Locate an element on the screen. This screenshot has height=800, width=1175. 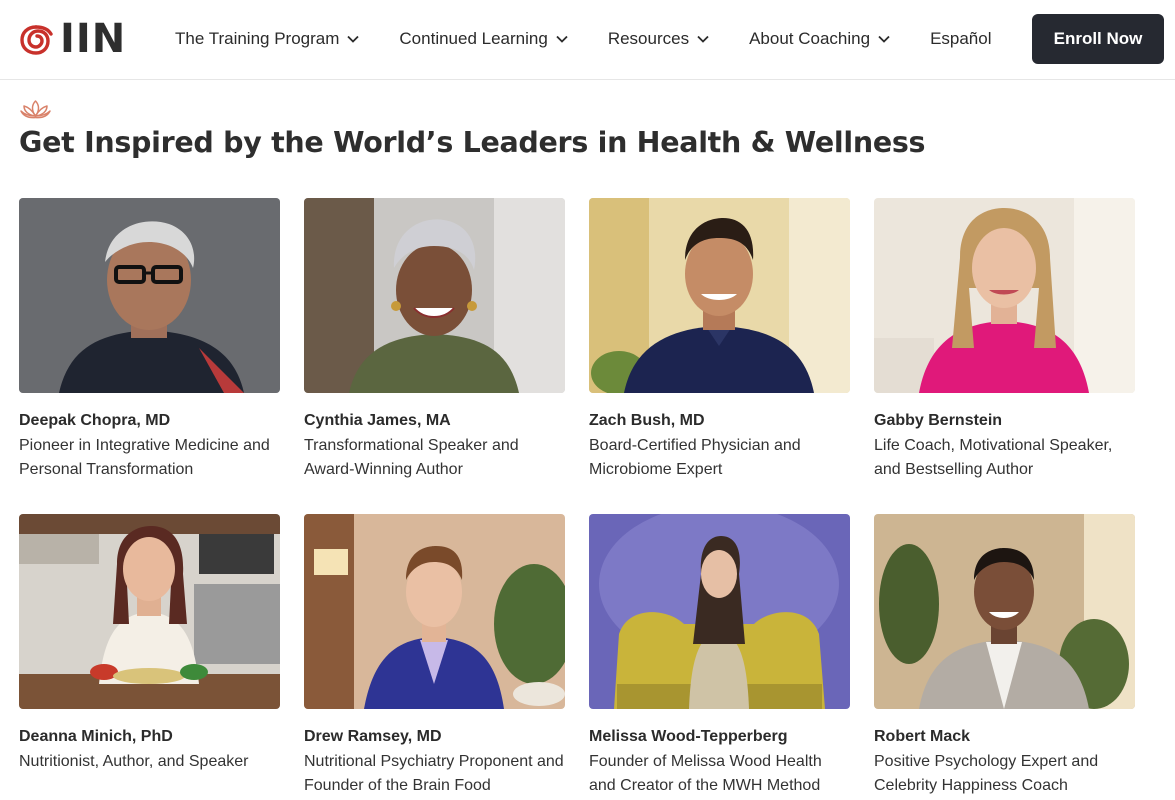
enroll-now-button: Enroll Now is located at coordinates (1098, 39).